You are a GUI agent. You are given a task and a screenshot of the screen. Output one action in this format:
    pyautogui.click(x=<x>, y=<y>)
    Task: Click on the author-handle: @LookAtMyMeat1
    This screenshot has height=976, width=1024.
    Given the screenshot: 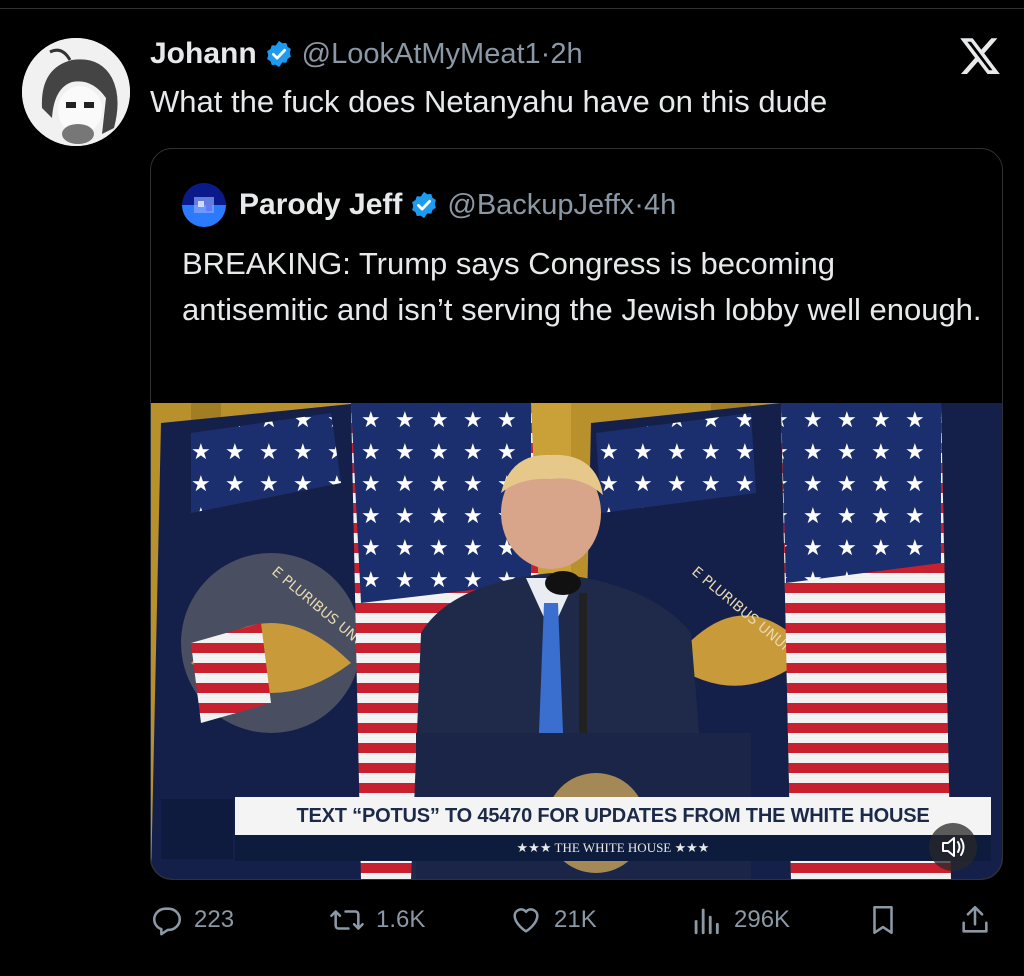 What is the action you would take?
    pyautogui.click(x=421, y=54)
    